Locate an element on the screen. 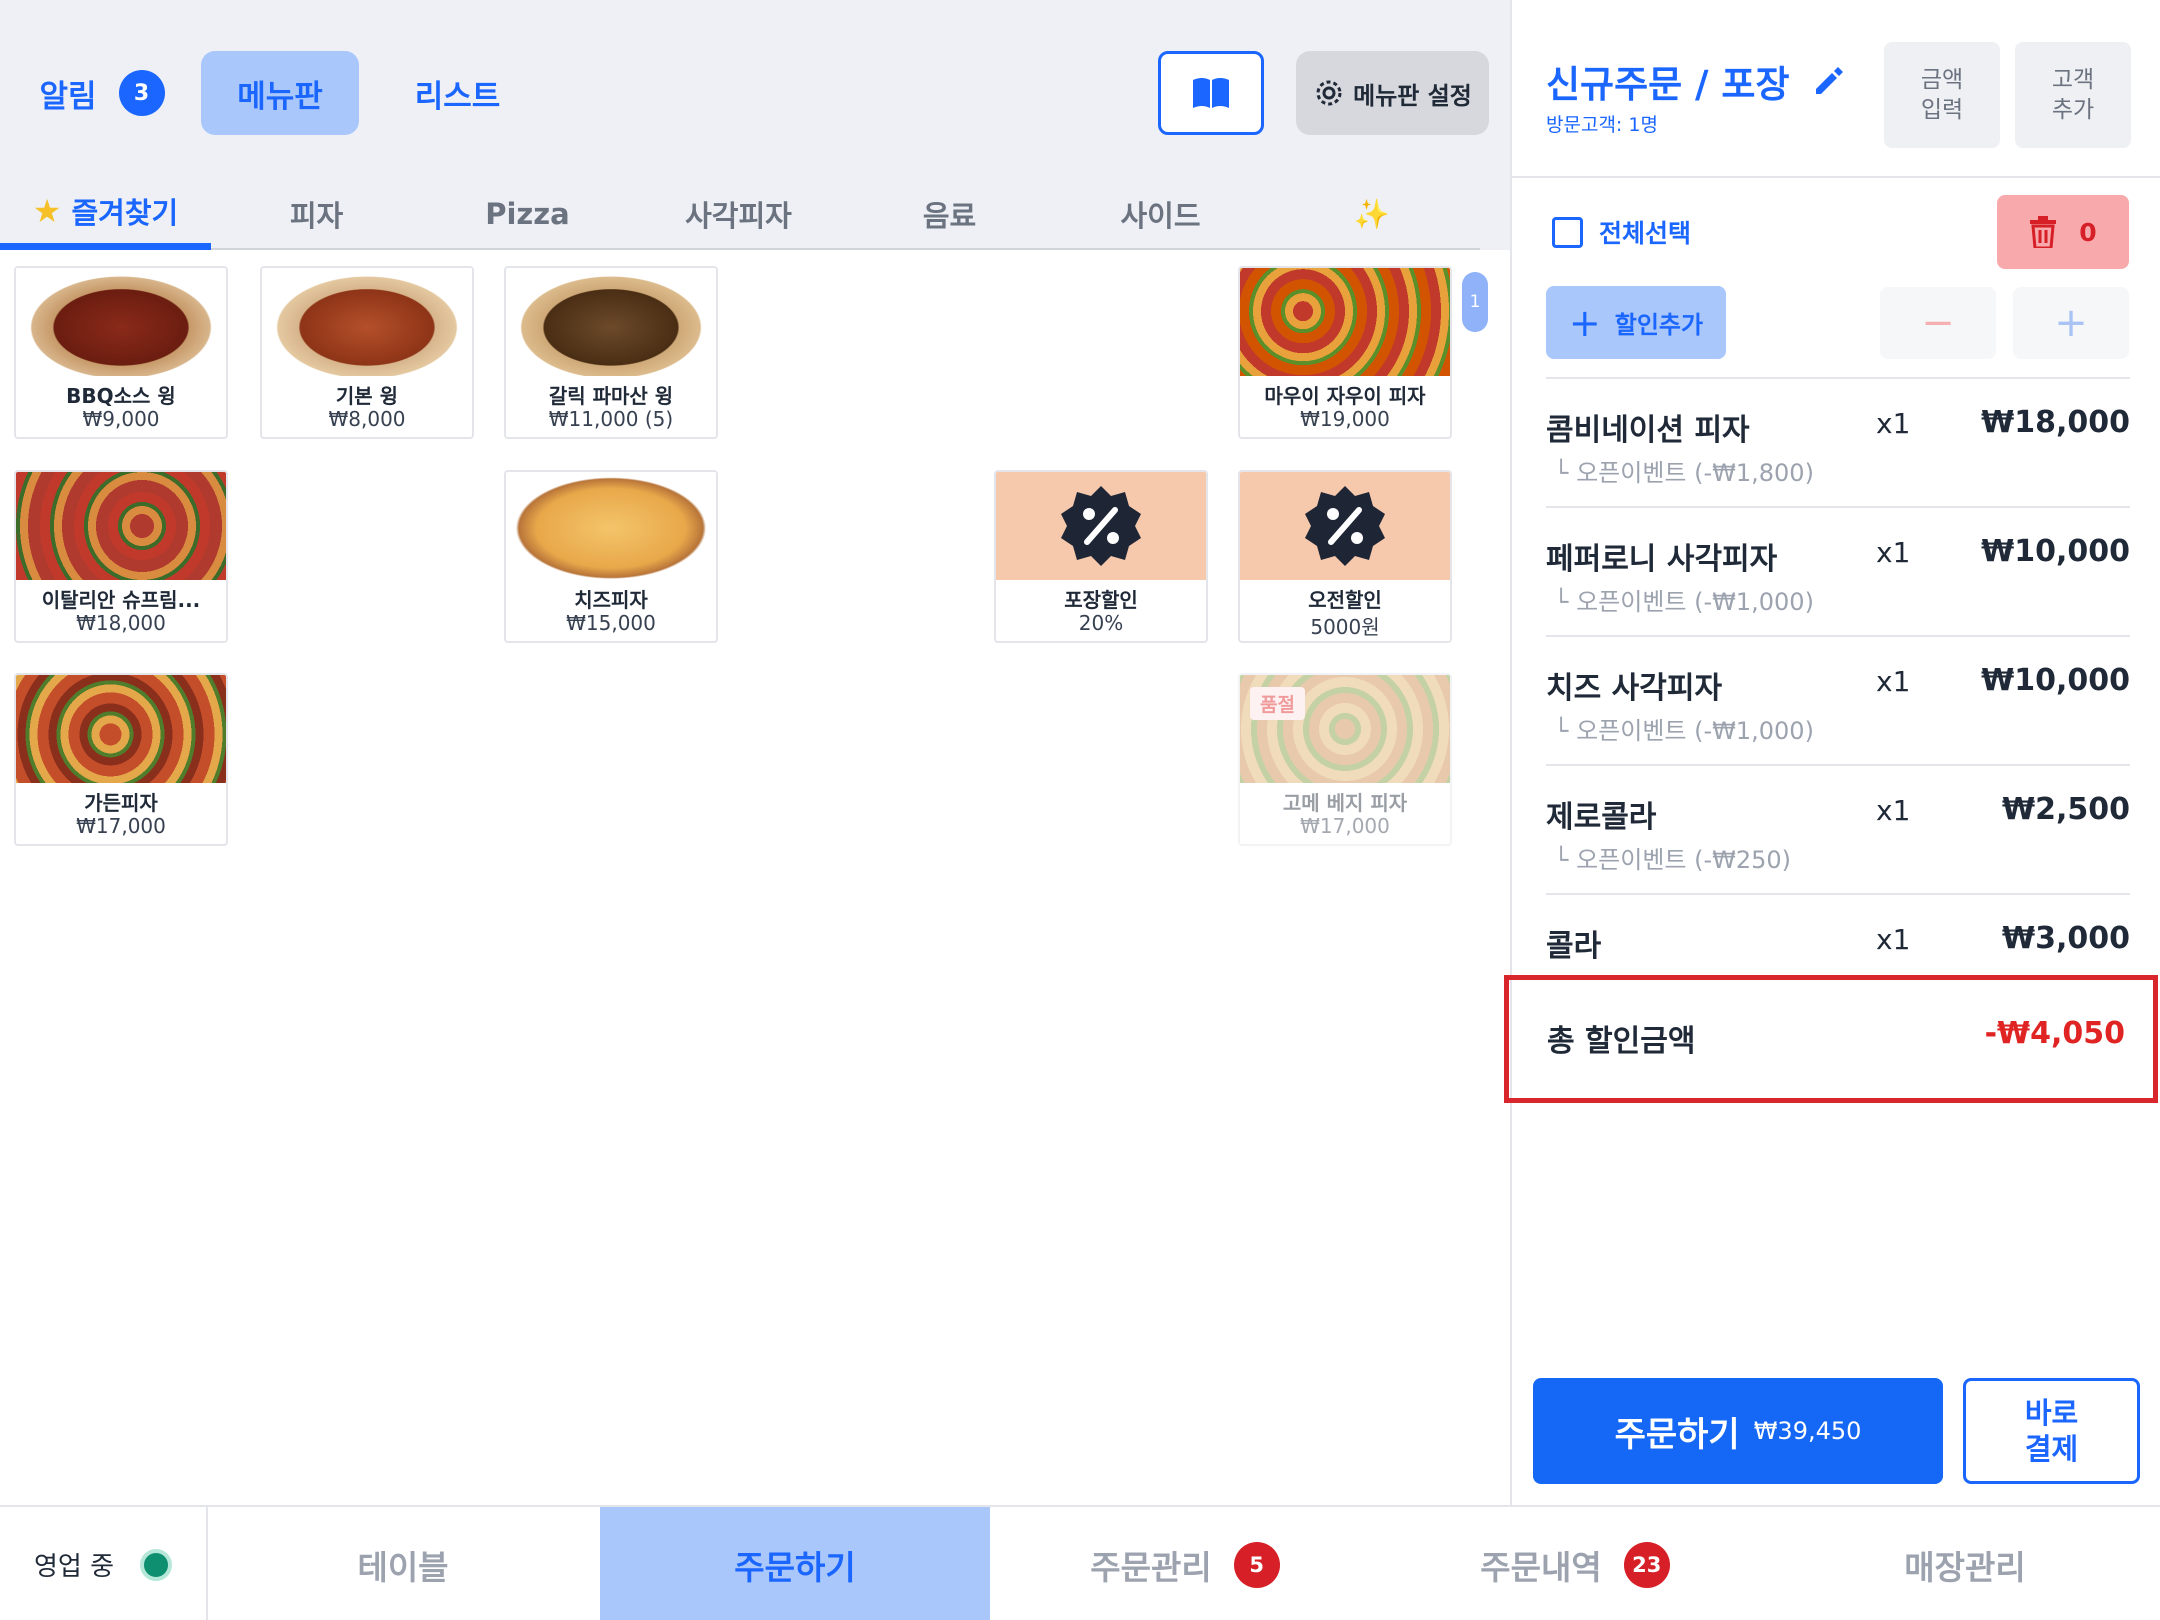  business-status: 영업 중 is located at coordinates (104, 1563).